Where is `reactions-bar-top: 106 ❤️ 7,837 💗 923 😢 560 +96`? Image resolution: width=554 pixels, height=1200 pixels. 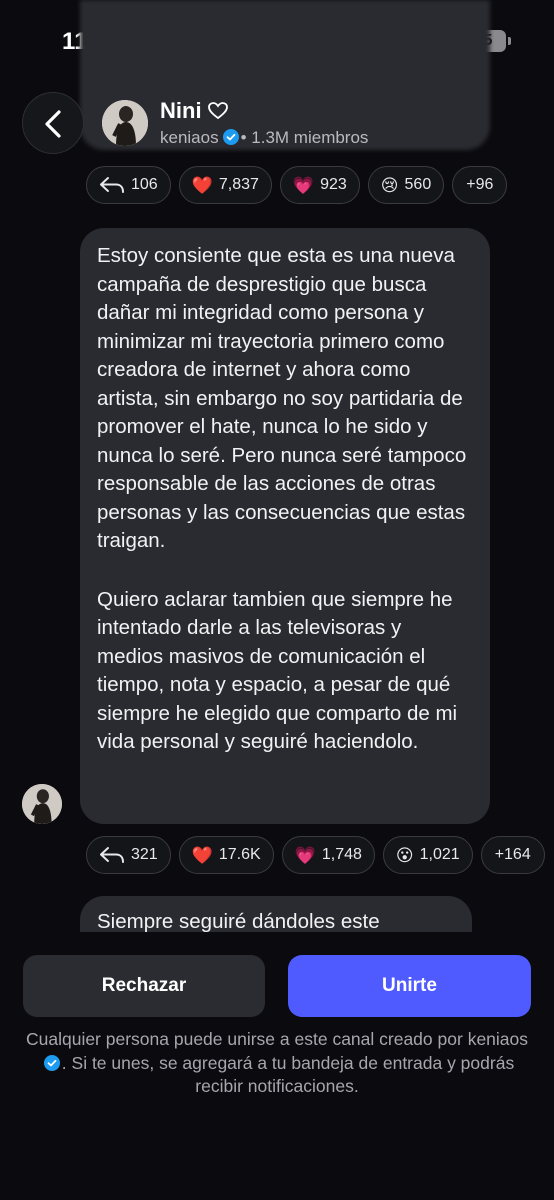
reactions-bar-top: 106 ❤️ 7,837 💗 923 😢 560 +96 is located at coordinates (297, 185).